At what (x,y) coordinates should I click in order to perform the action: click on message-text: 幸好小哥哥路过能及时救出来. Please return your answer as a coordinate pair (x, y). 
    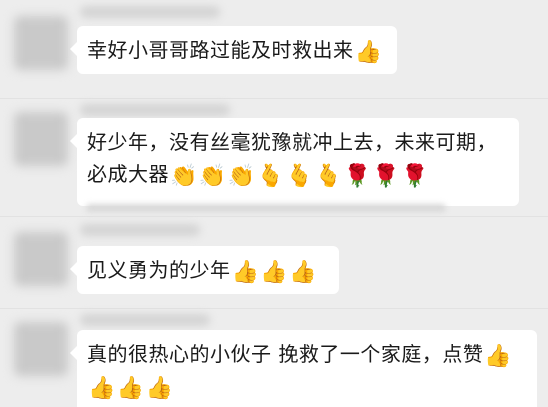
    Looking at the image, I should click on (220, 50).